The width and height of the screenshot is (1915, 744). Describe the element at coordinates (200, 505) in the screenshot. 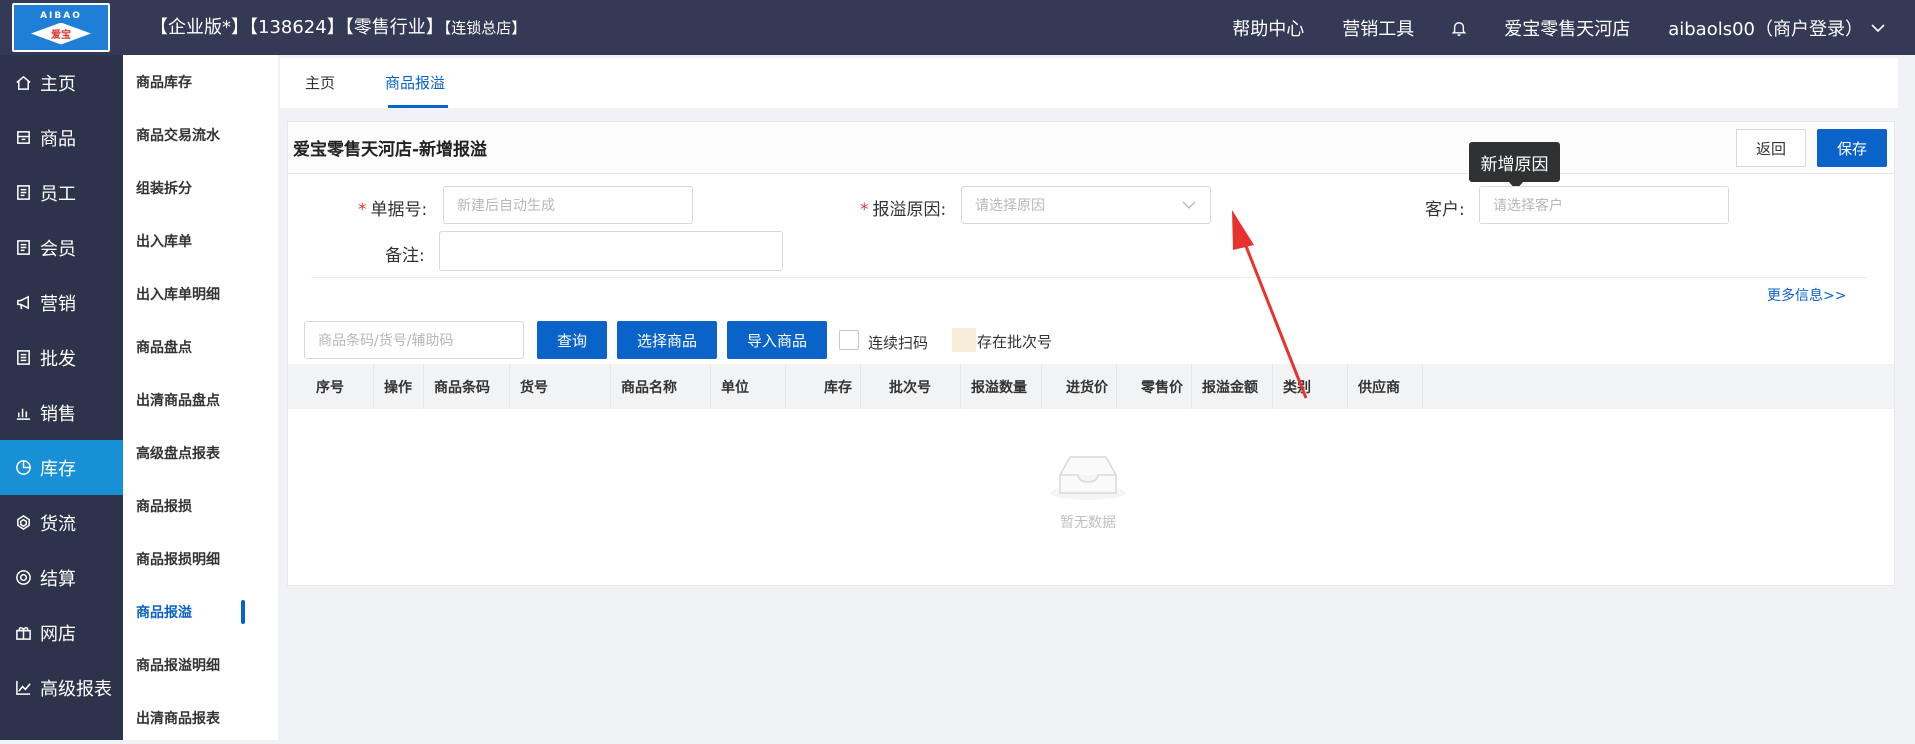

I see `subnav-item: 商品报损` at that location.